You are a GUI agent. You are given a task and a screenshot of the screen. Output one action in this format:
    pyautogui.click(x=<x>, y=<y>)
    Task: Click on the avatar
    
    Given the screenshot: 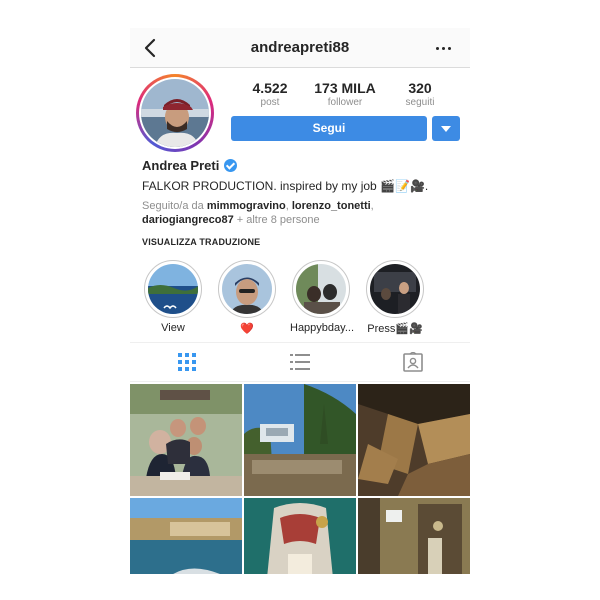 What is the action you would take?
    pyautogui.click(x=175, y=113)
    